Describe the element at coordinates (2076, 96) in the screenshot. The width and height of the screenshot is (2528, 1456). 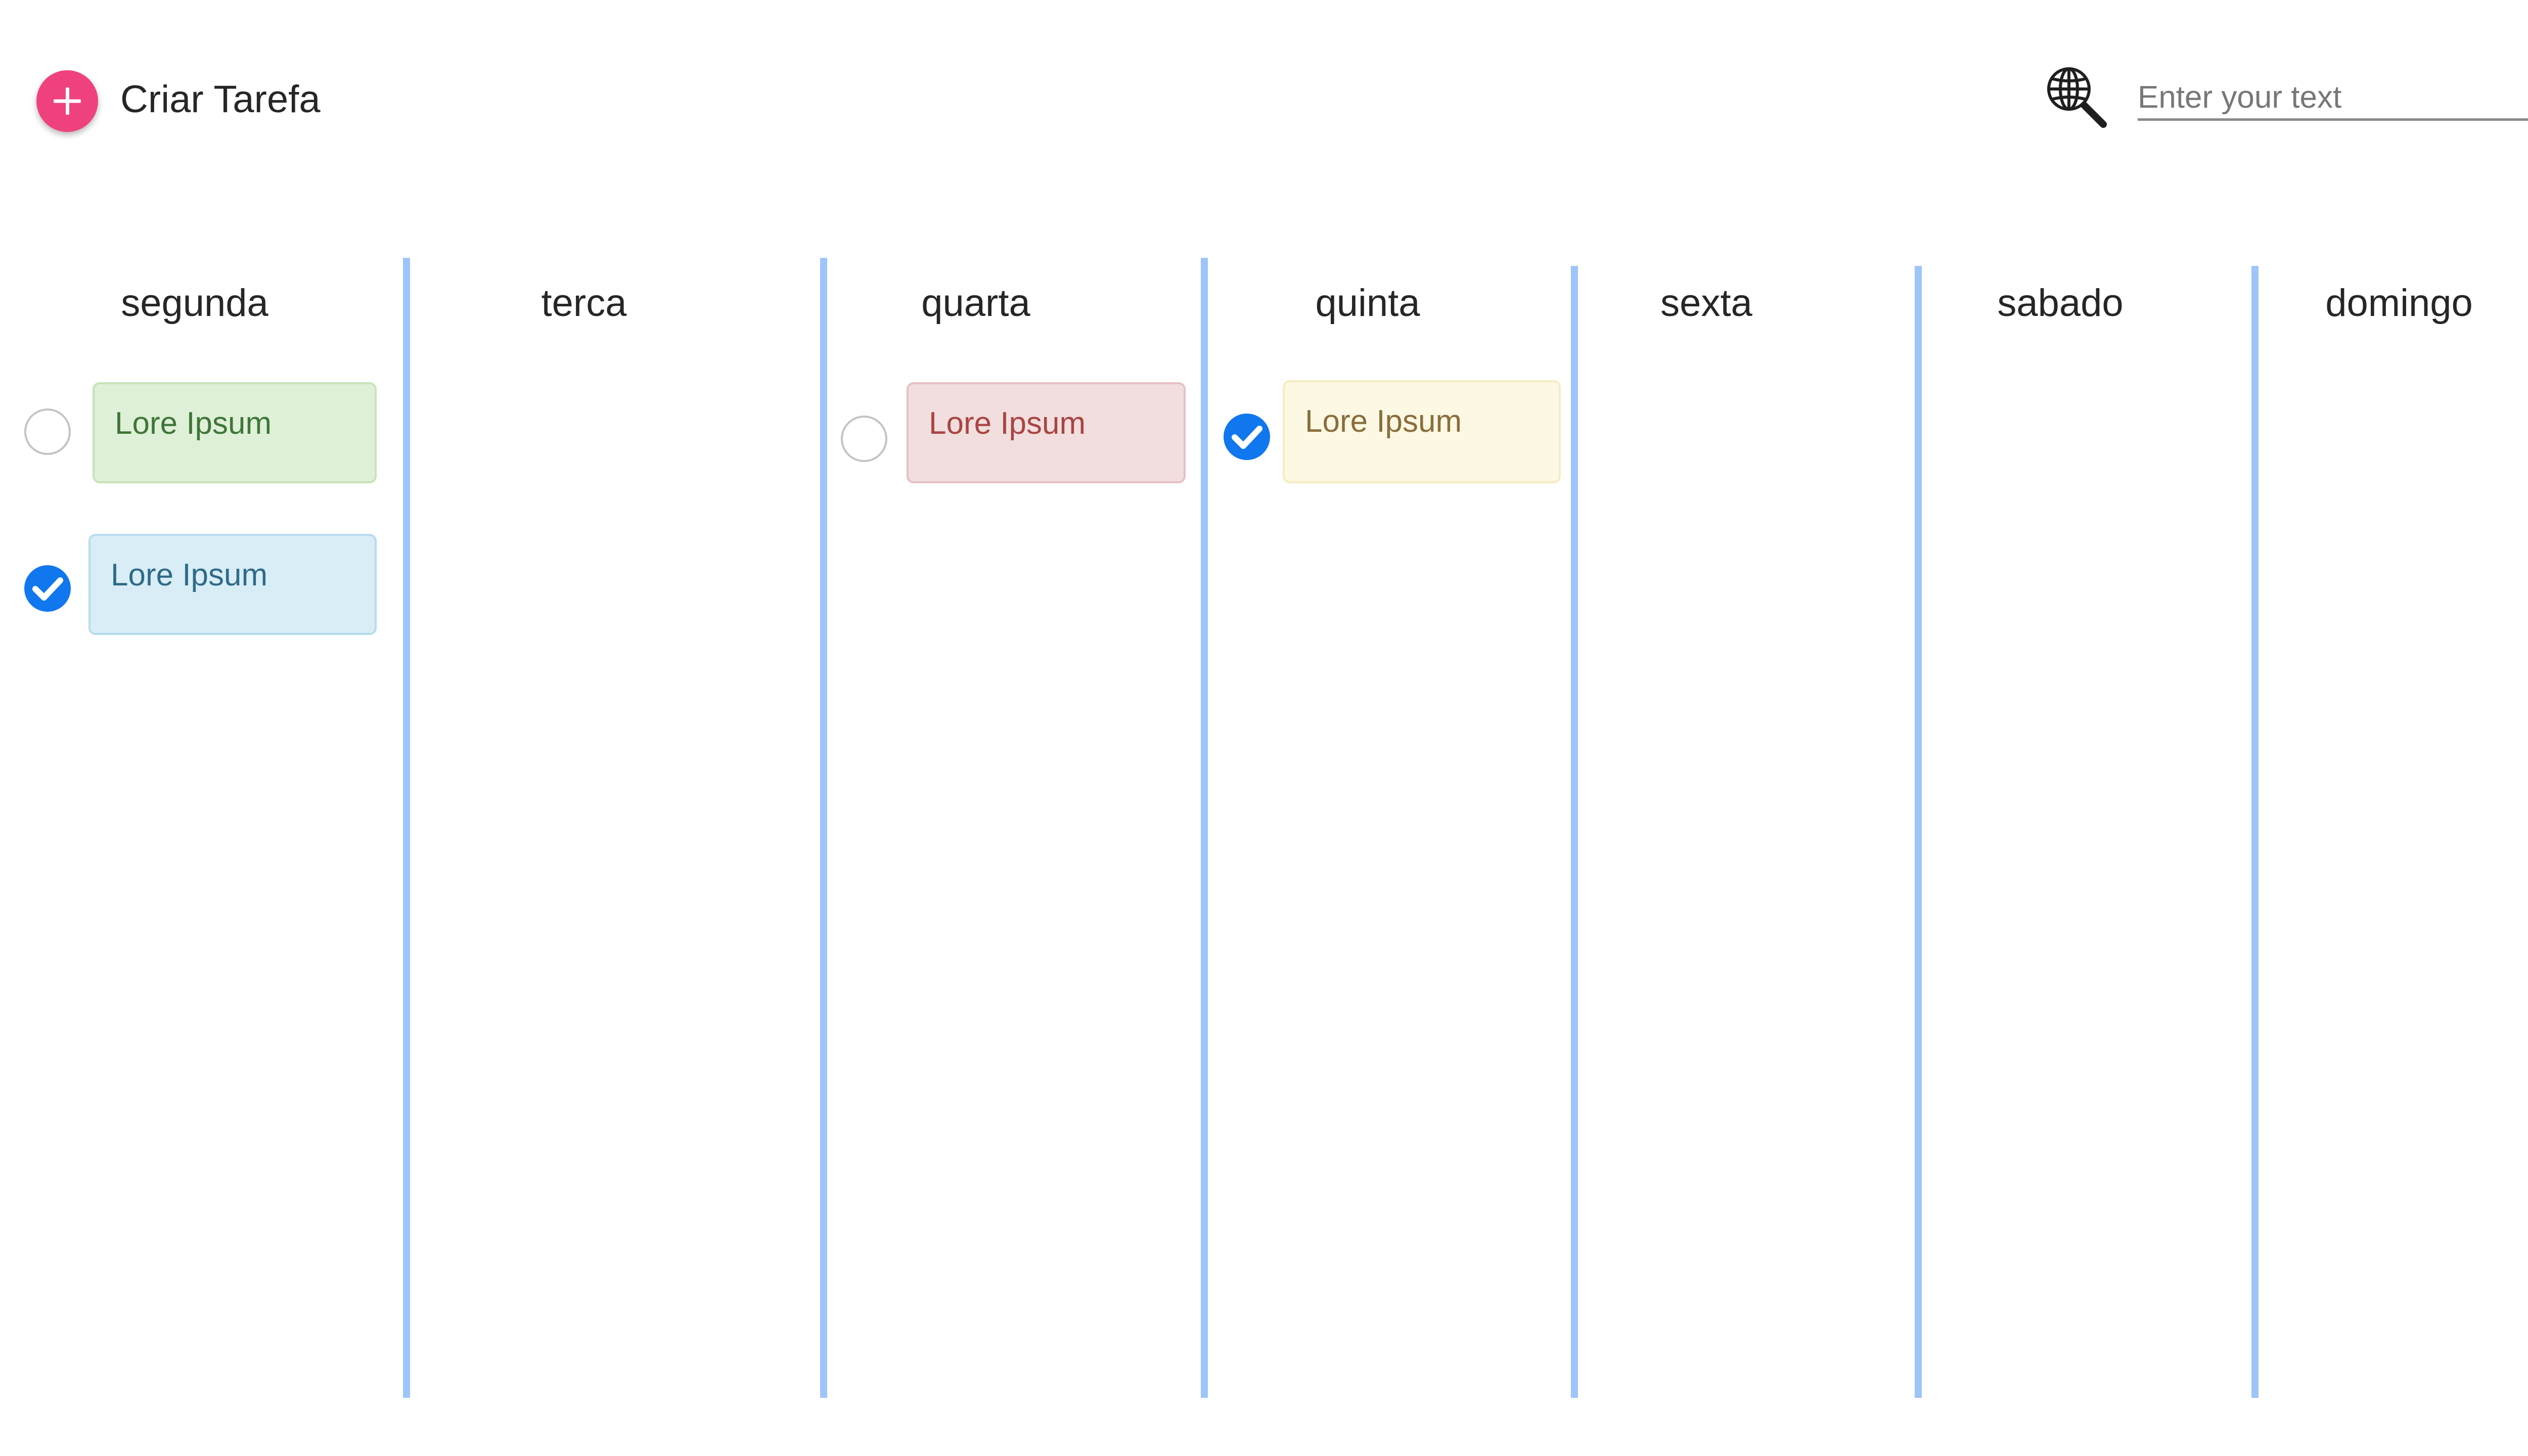
I see `globe-search-icon` at that location.